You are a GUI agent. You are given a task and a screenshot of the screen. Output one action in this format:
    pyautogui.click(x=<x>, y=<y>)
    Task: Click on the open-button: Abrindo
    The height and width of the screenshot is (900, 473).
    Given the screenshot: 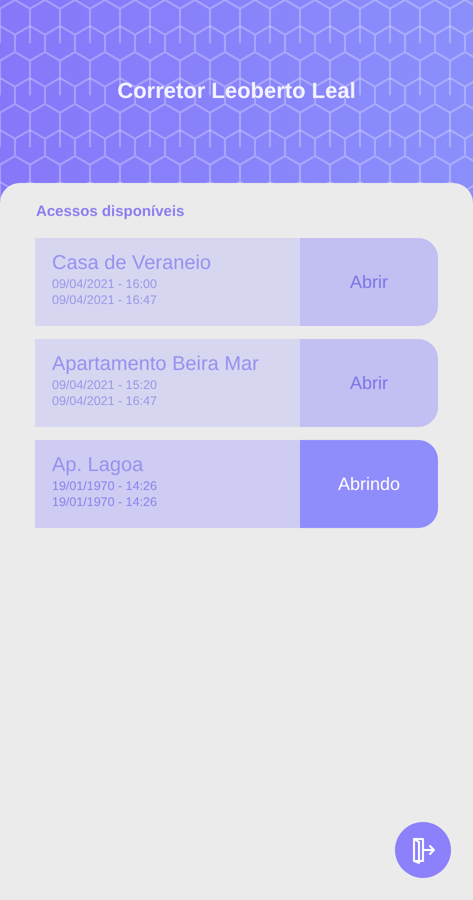 What is the action you would take?
    pyautogui.click(x=369, y=484)
    